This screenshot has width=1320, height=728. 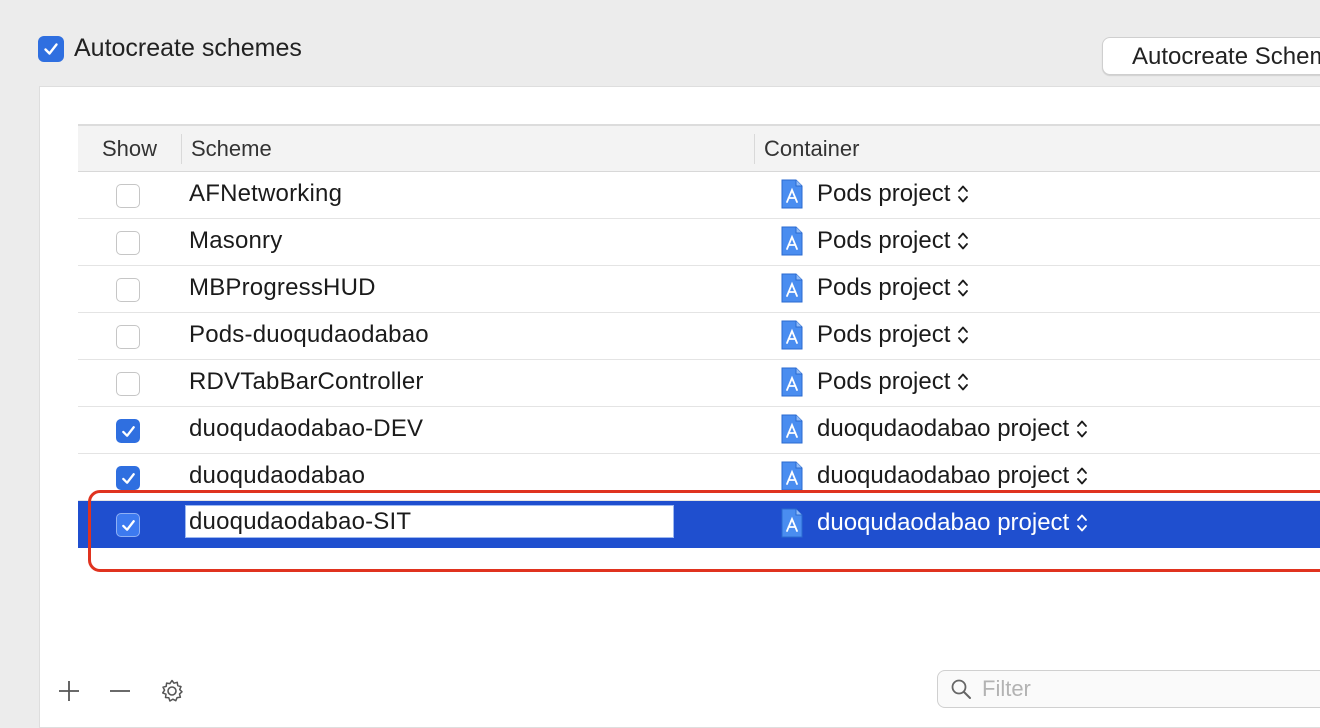 What do you see at coordinates (429, 521) in the screenshot?
I see `scheme-name-input` at bounding box center [429, 521].